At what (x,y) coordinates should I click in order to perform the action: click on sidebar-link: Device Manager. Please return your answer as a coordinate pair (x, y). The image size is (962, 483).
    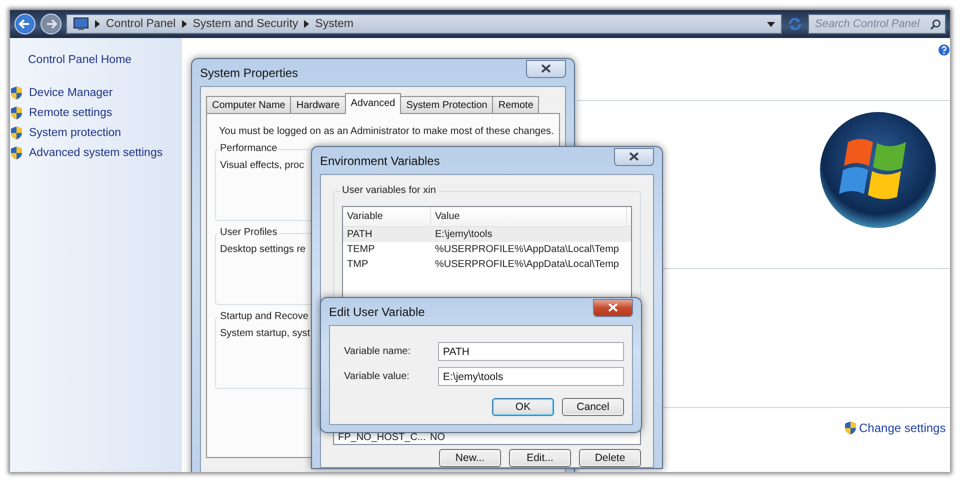
    Looking at the image, I should click on (96, 93).